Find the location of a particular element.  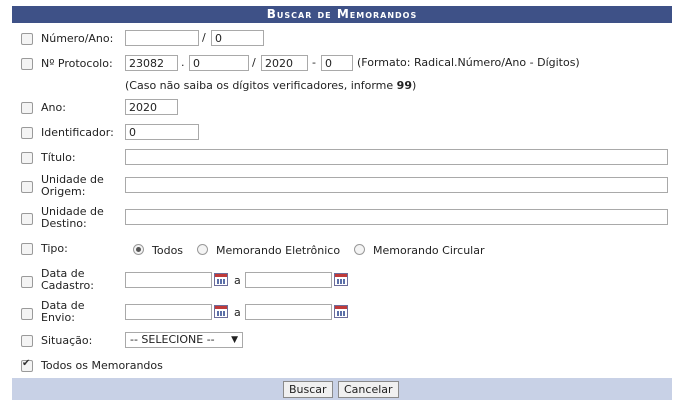

row-numero-ano: Número/Ano: / is located at coordinates (342, 39).